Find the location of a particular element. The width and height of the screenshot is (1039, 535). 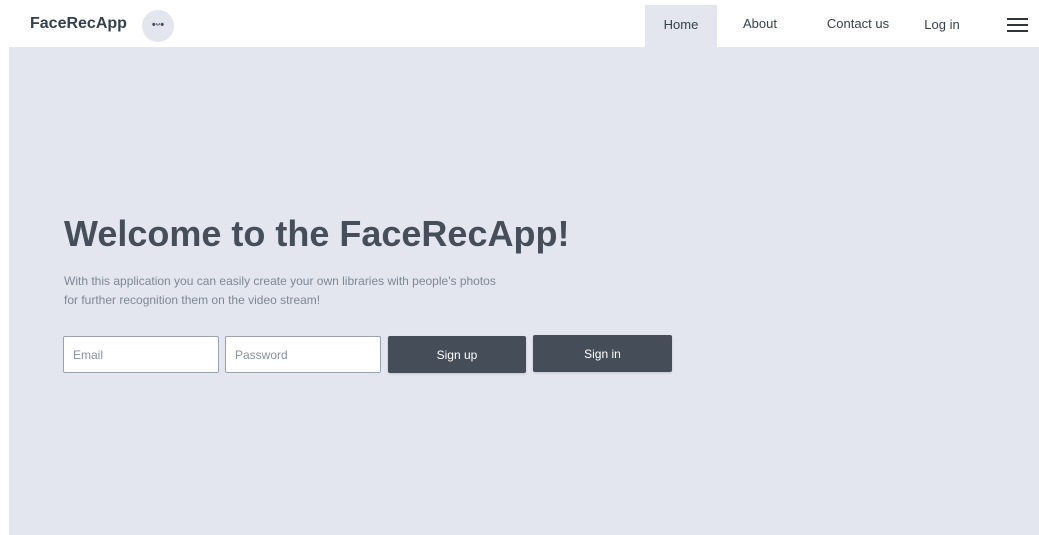

sign-in-button: Sign in is located at coordinates (602, 353).